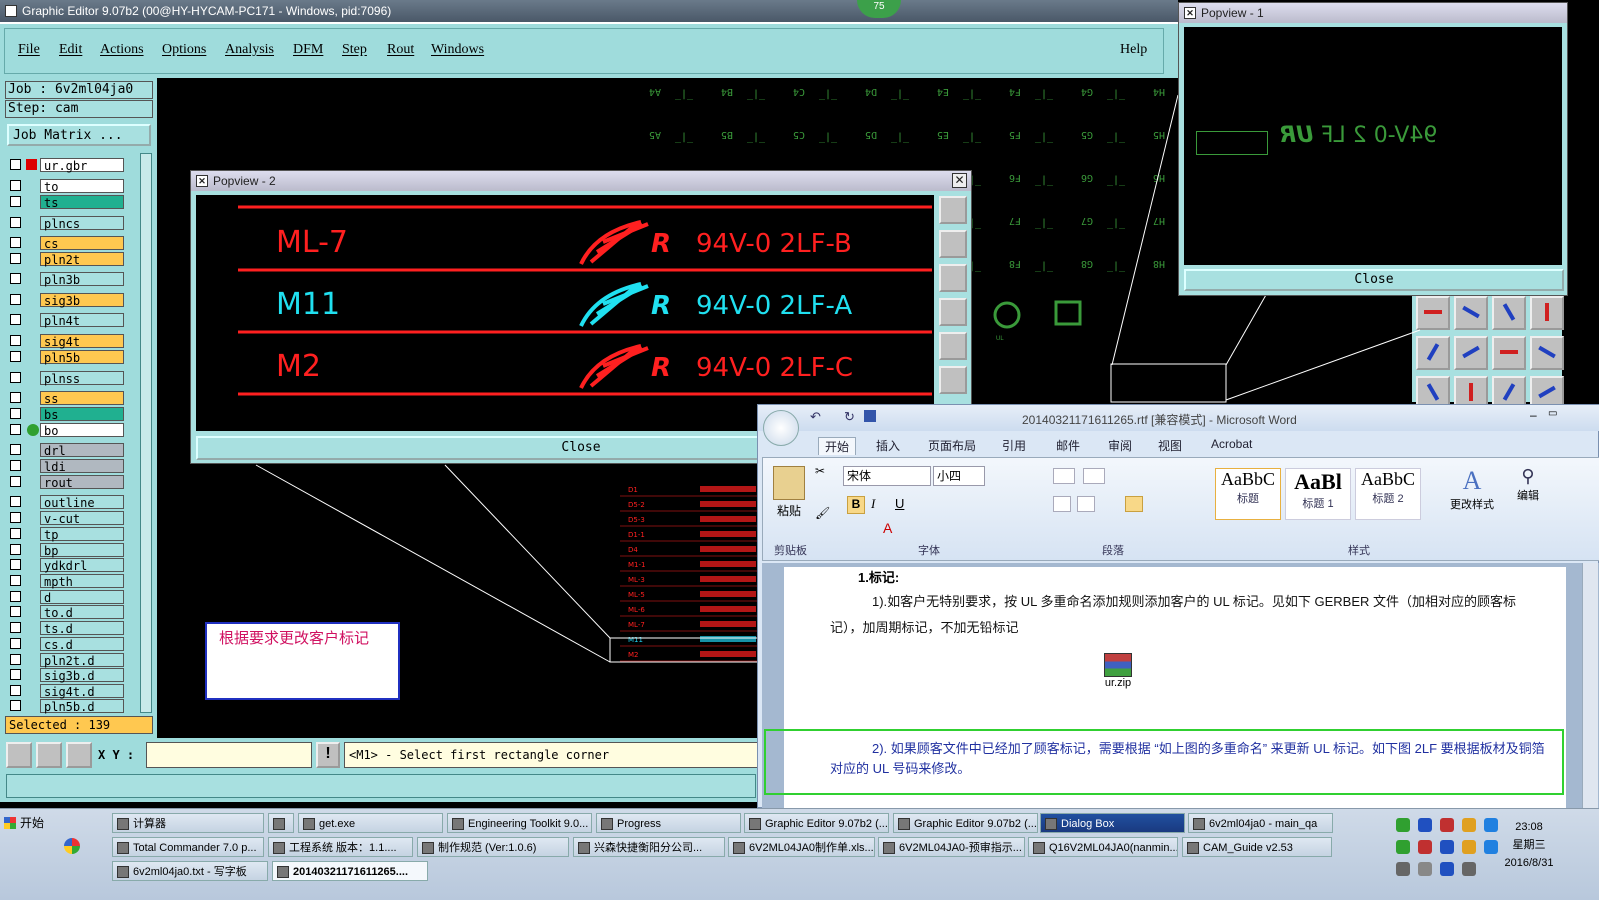 The width and height of the screenshot is (1599, 900). Describe the element at coordinates (1471, 353) in the screenshot. I see `tool-cut-line-icon` at that location.